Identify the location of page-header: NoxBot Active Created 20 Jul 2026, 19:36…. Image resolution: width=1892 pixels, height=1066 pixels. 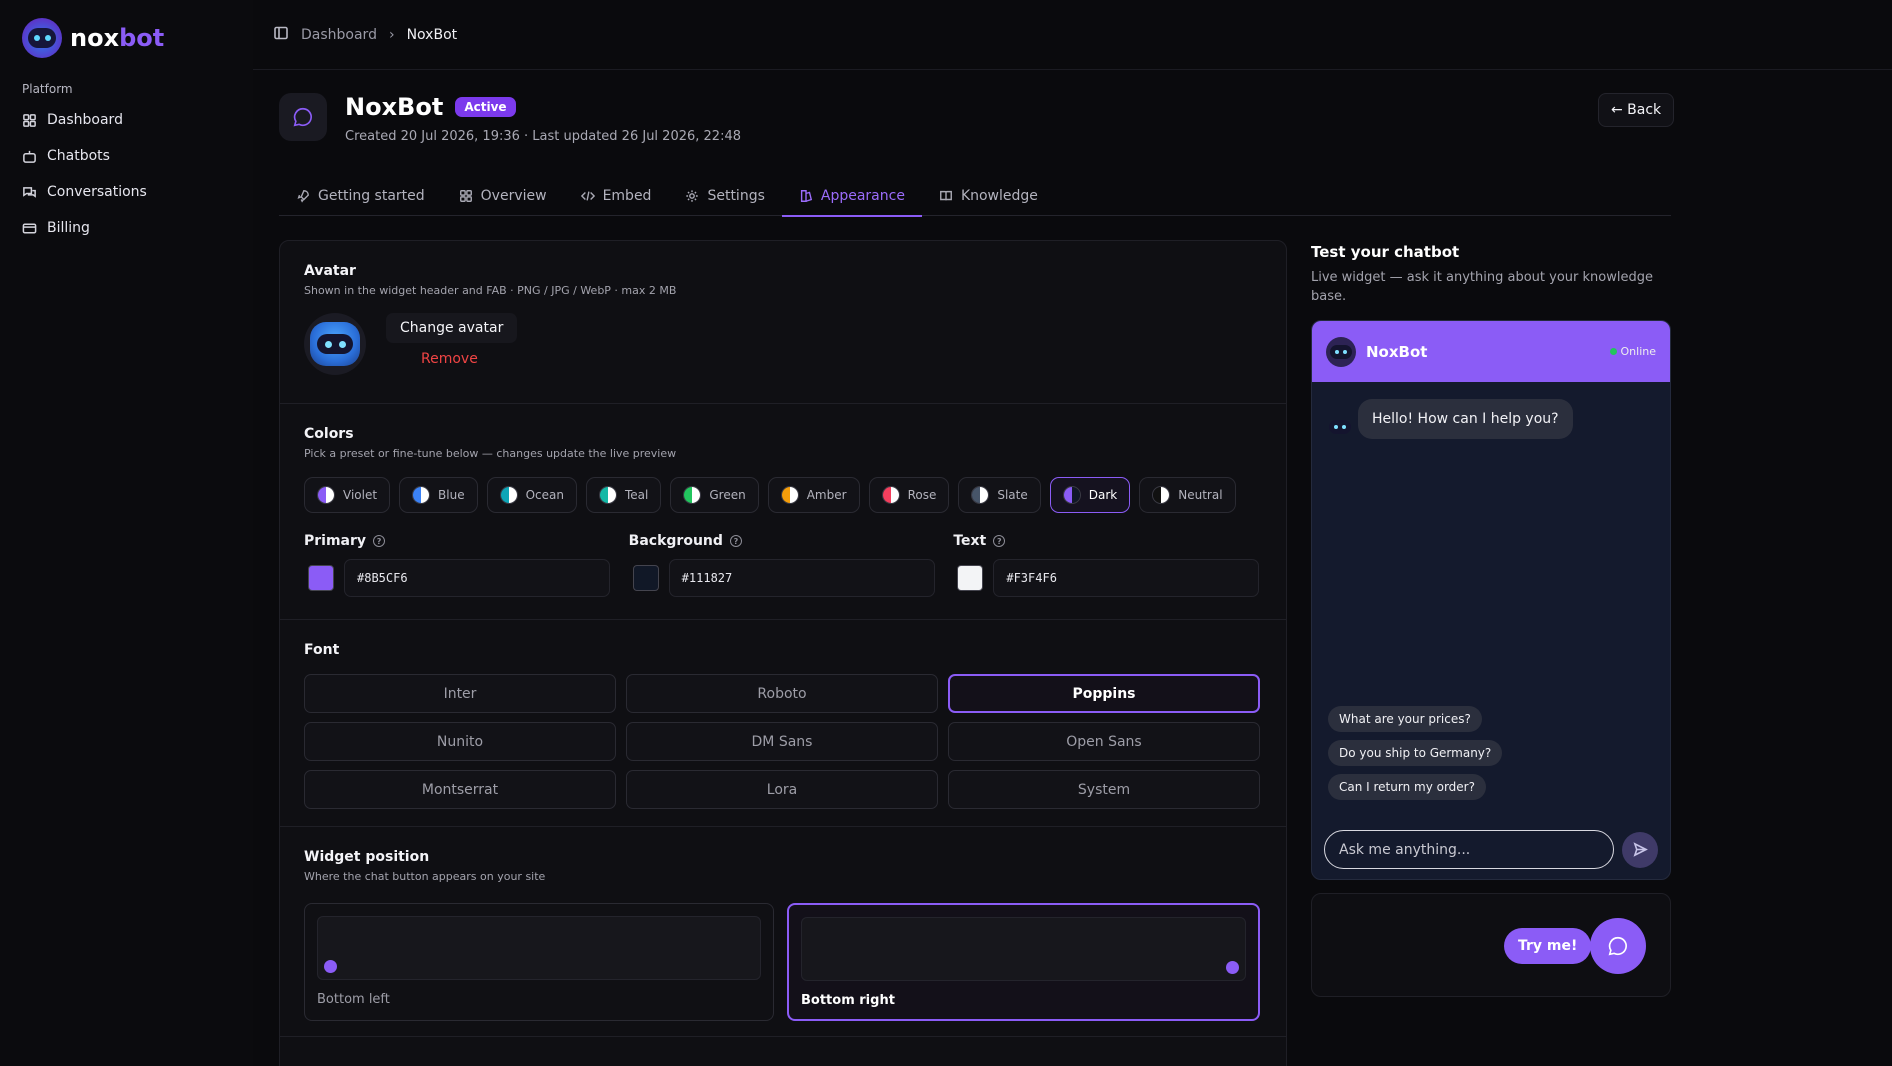
(510, 118).